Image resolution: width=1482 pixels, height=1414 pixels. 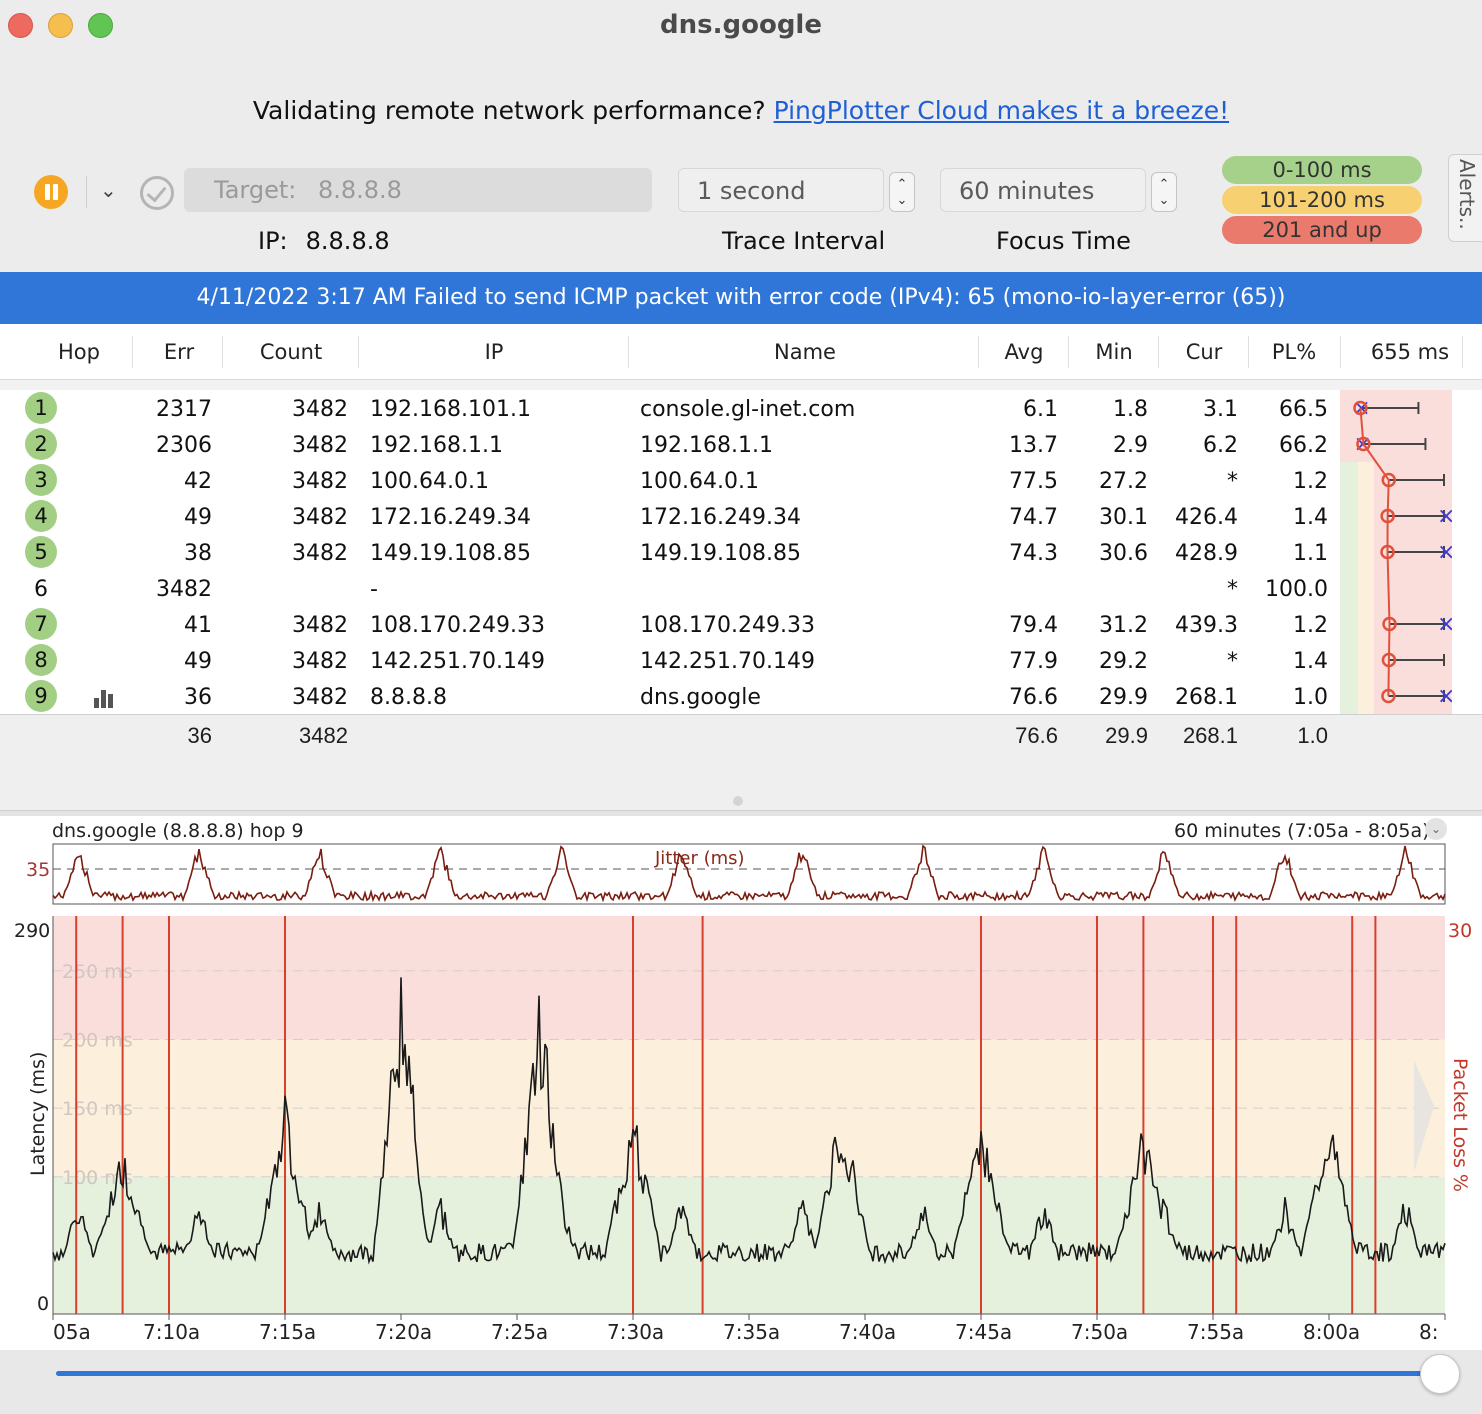 I want to click on cell-min: 31.2, so click(x=1123, y=625).